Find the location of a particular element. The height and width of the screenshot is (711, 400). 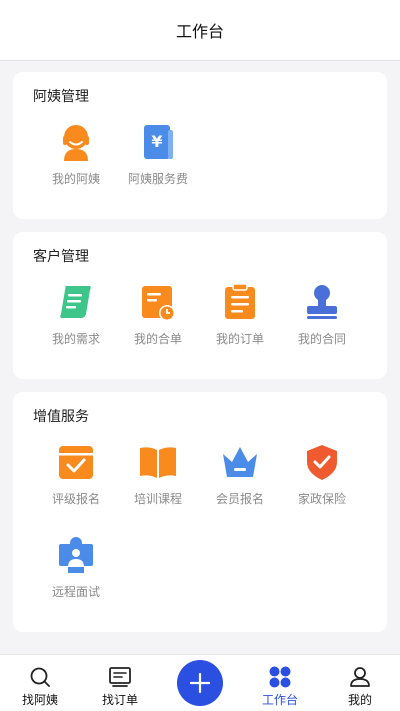

tab-find-auntie: 找阿姨 is located at coordinates (40, 683).